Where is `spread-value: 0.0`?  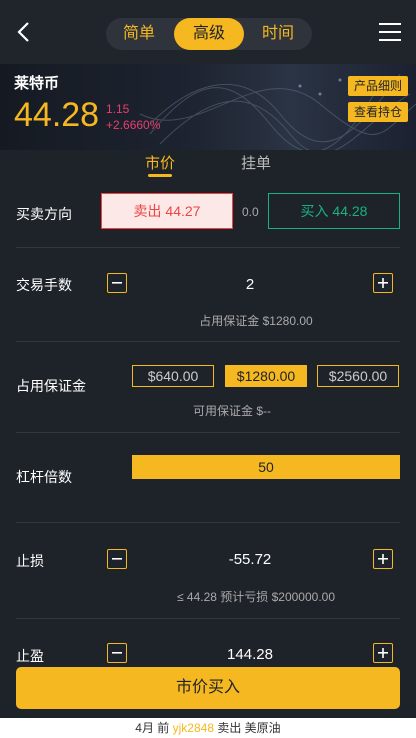
spread-value: 0.0 is located at coordinates (250, 212).